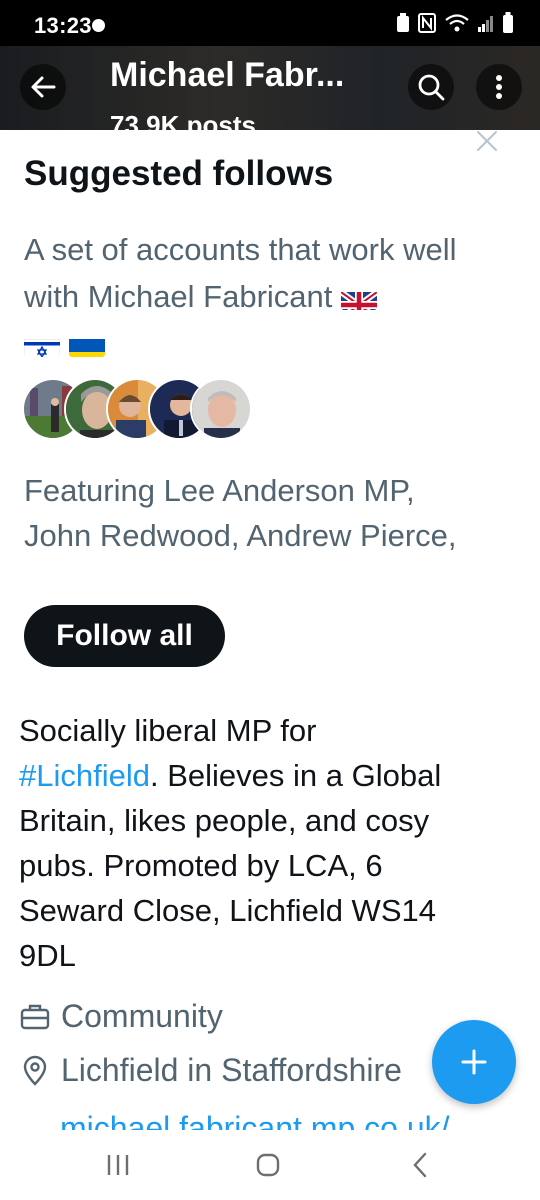 Image resolution: width=540 pixels, height=1200 pixels. I want to click on plus-icon, so click(474, 1062).